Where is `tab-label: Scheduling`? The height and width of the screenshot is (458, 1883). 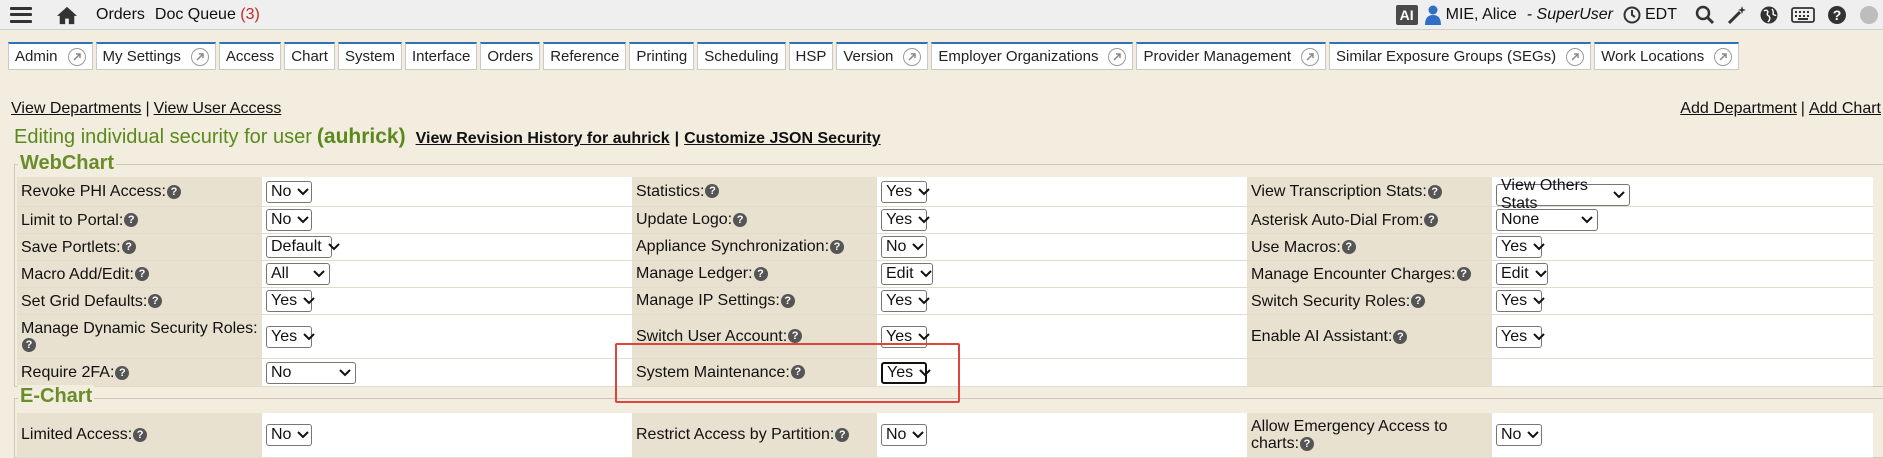
tab-label: Scheduling is located at coordinates (741, 56).